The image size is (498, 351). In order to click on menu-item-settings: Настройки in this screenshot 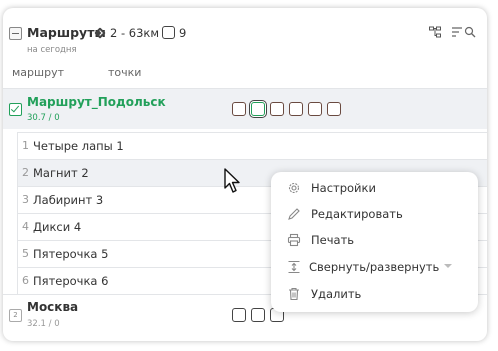, I will do `click(374, 189)`.